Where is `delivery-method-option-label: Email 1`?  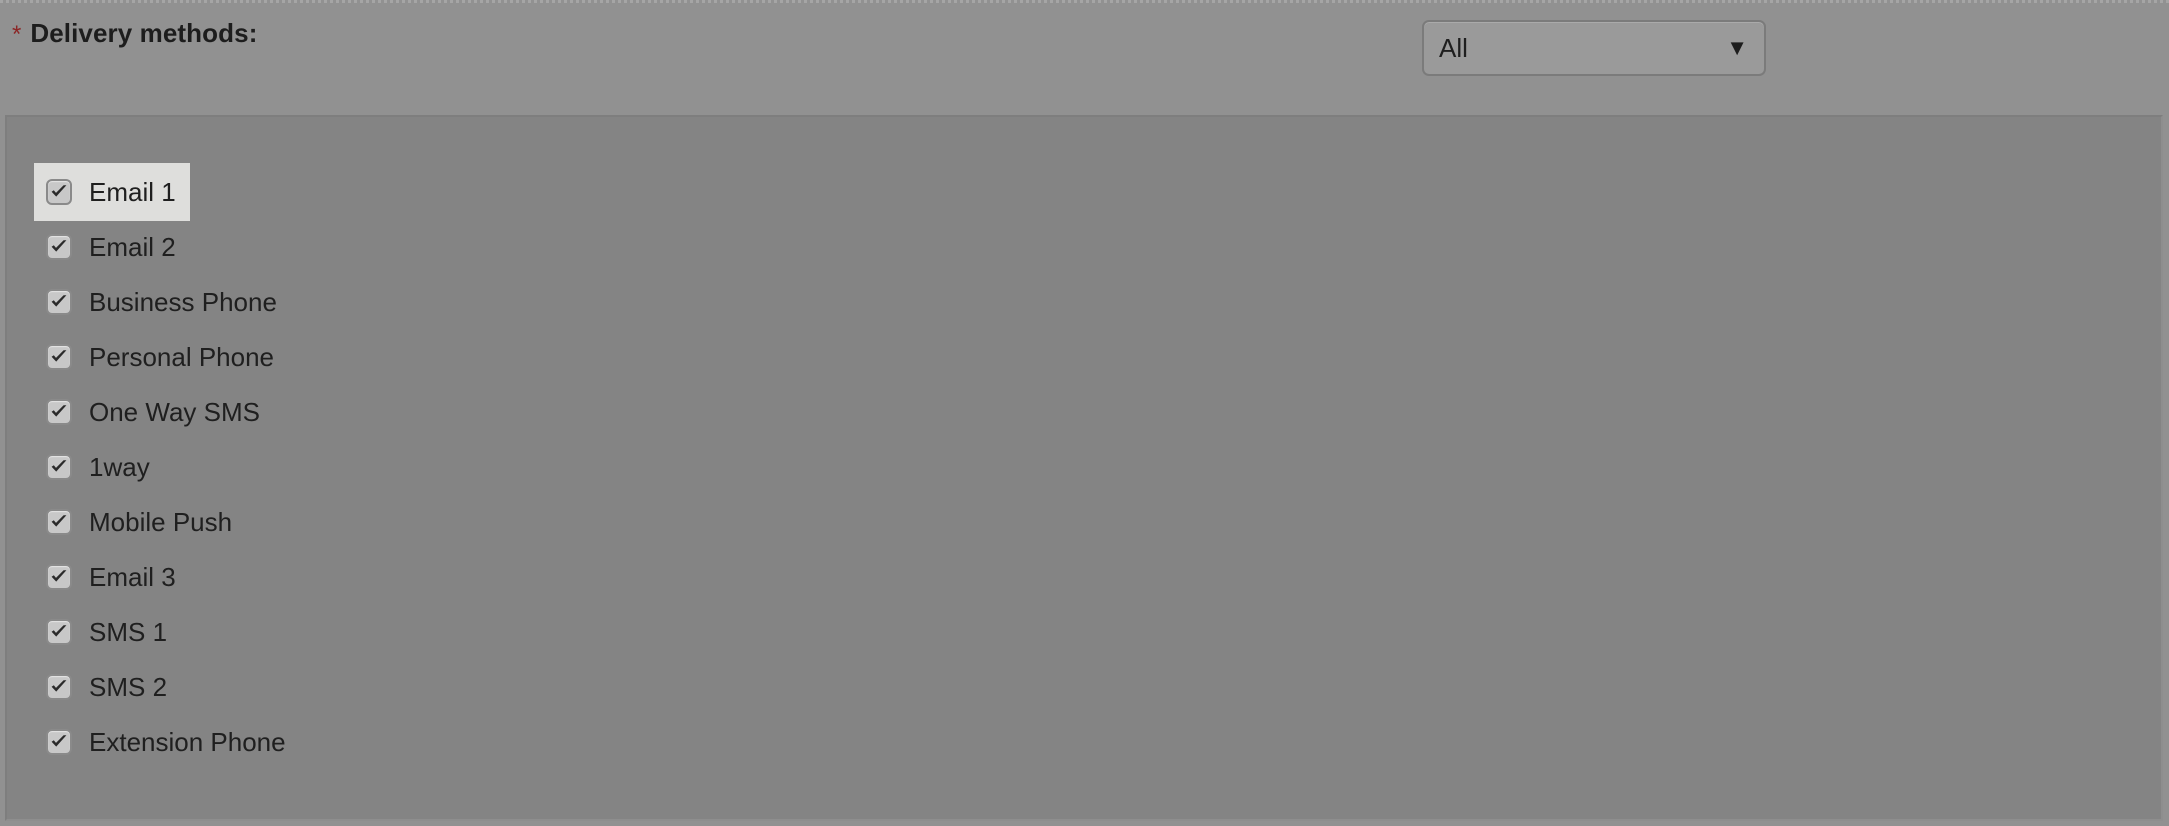
delivery-method-option-label: Email 1 is located at coordinates (132, 192).